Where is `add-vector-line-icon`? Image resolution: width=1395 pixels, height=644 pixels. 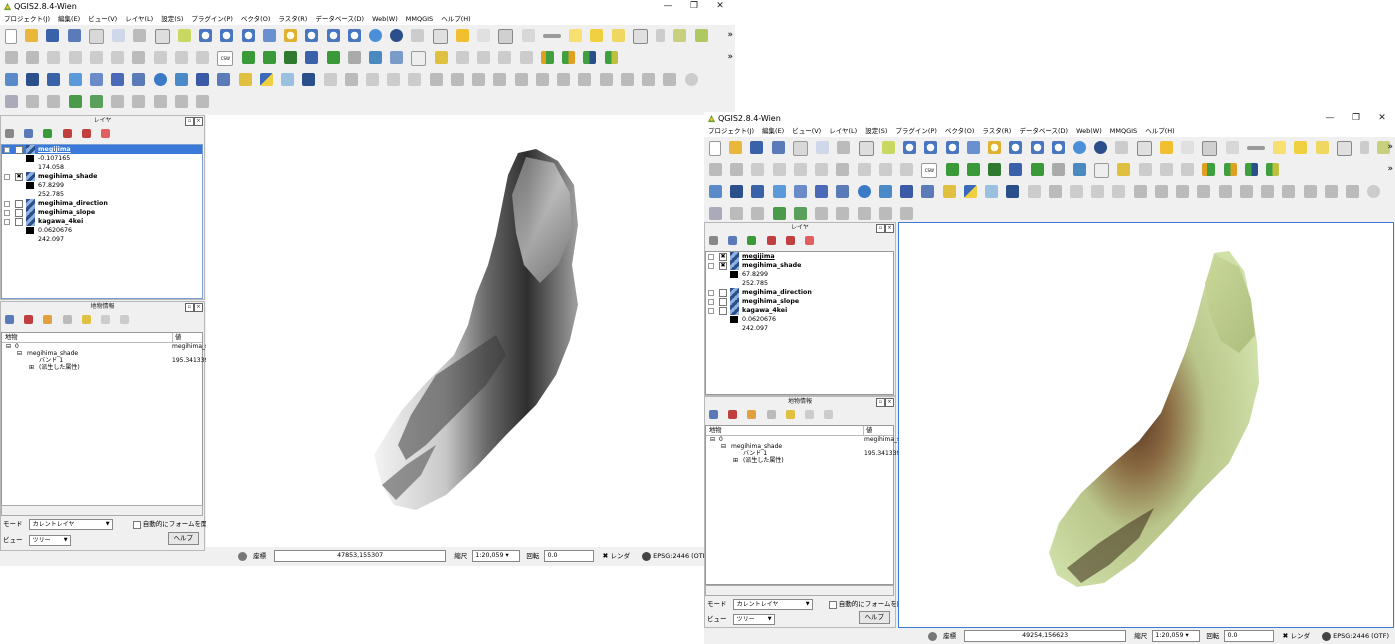
add-vector-line-icon is located at coordinates (779, 191).